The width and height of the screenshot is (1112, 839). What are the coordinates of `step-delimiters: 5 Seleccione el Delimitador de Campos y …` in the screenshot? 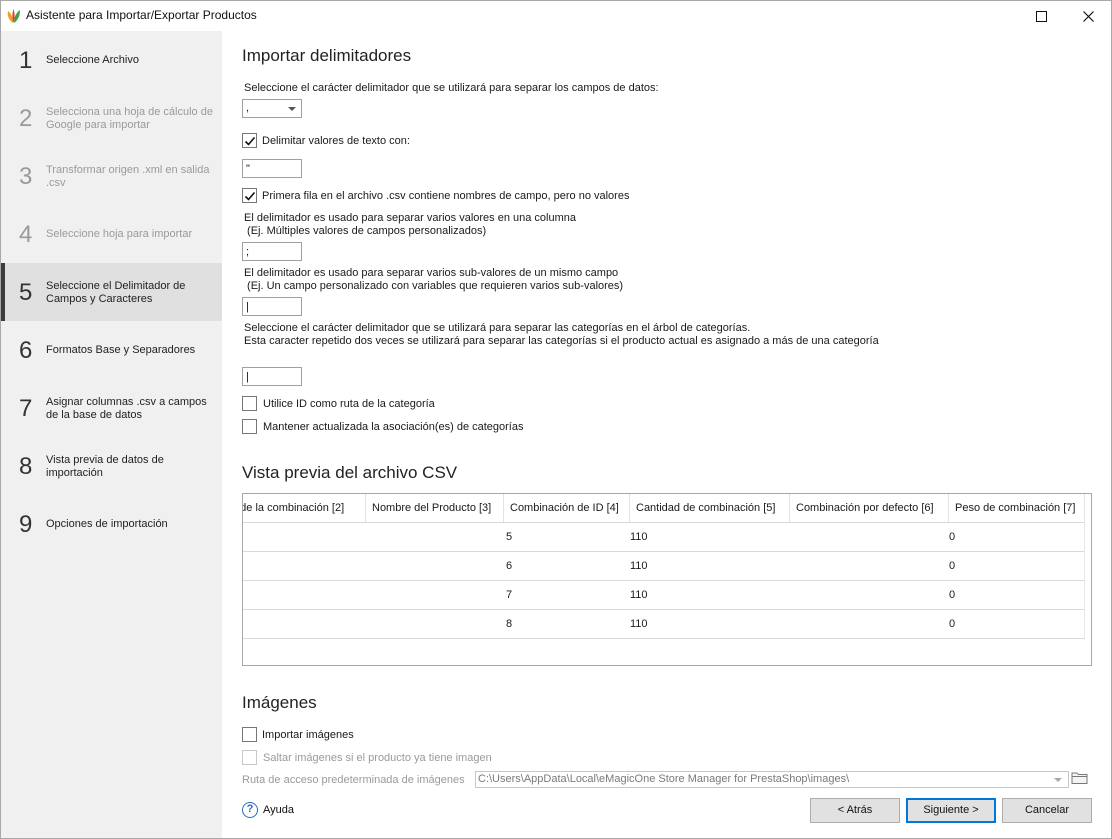 It's located at (111, 292).